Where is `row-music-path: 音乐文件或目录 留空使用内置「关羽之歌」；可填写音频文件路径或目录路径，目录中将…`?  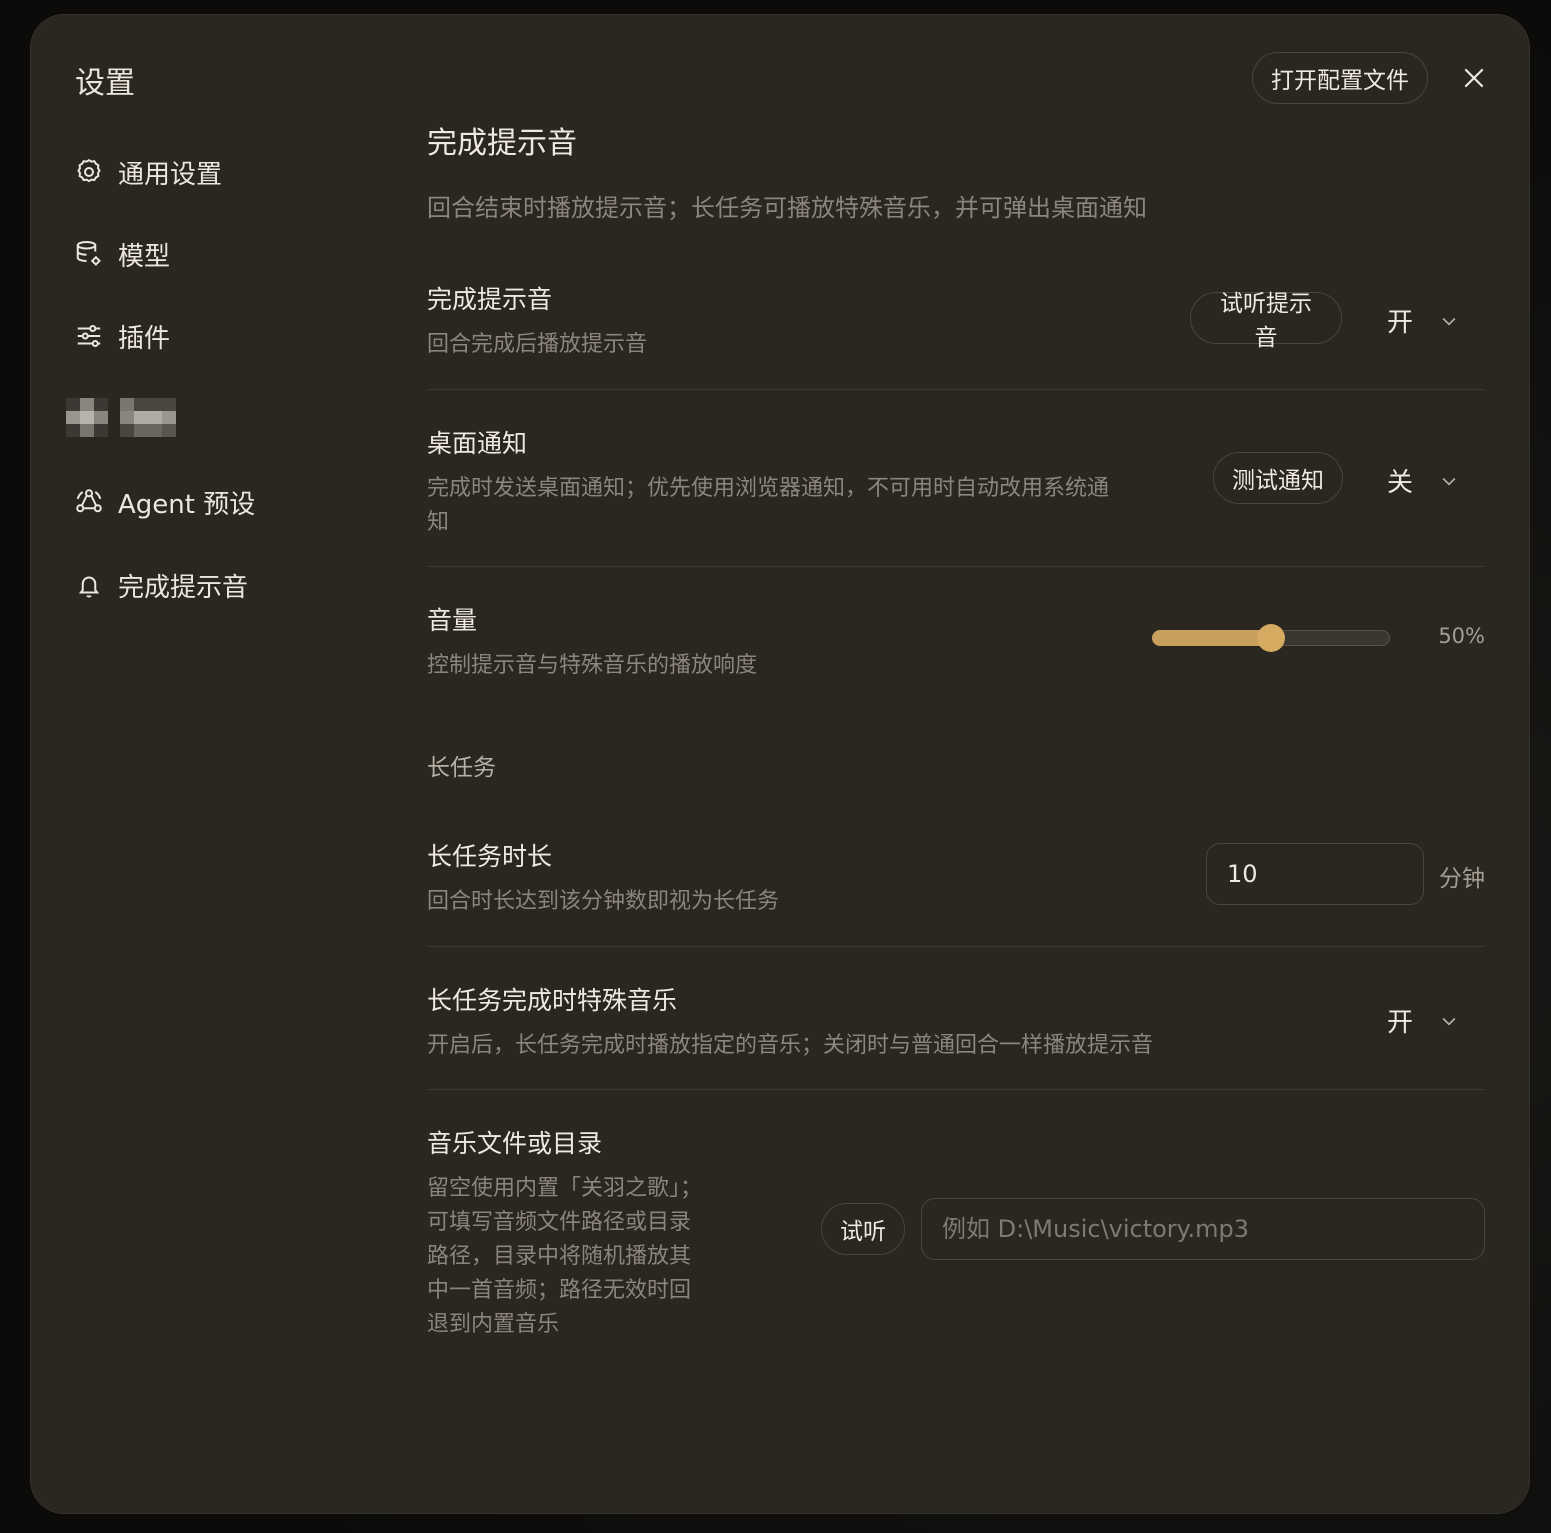 row-music-path: 音乐文件或目录 留空使用内置「关羽之歌」；可填写音频文件路径或目录路径，目录中将… is located at coordinates (567, 1233).